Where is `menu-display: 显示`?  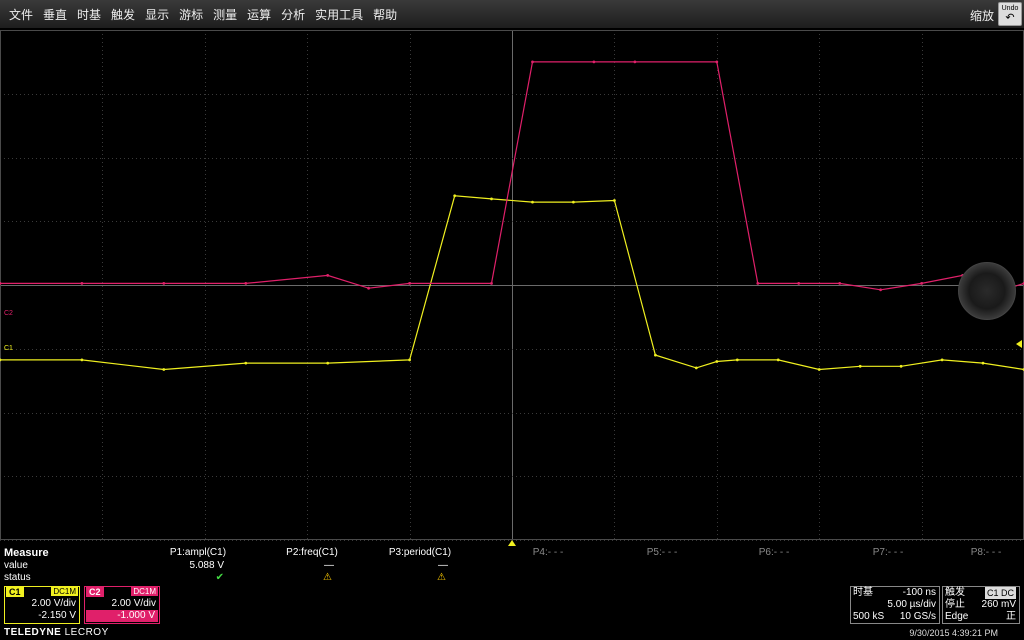 menu-display: 显示 is located at coordinates (157, 14).